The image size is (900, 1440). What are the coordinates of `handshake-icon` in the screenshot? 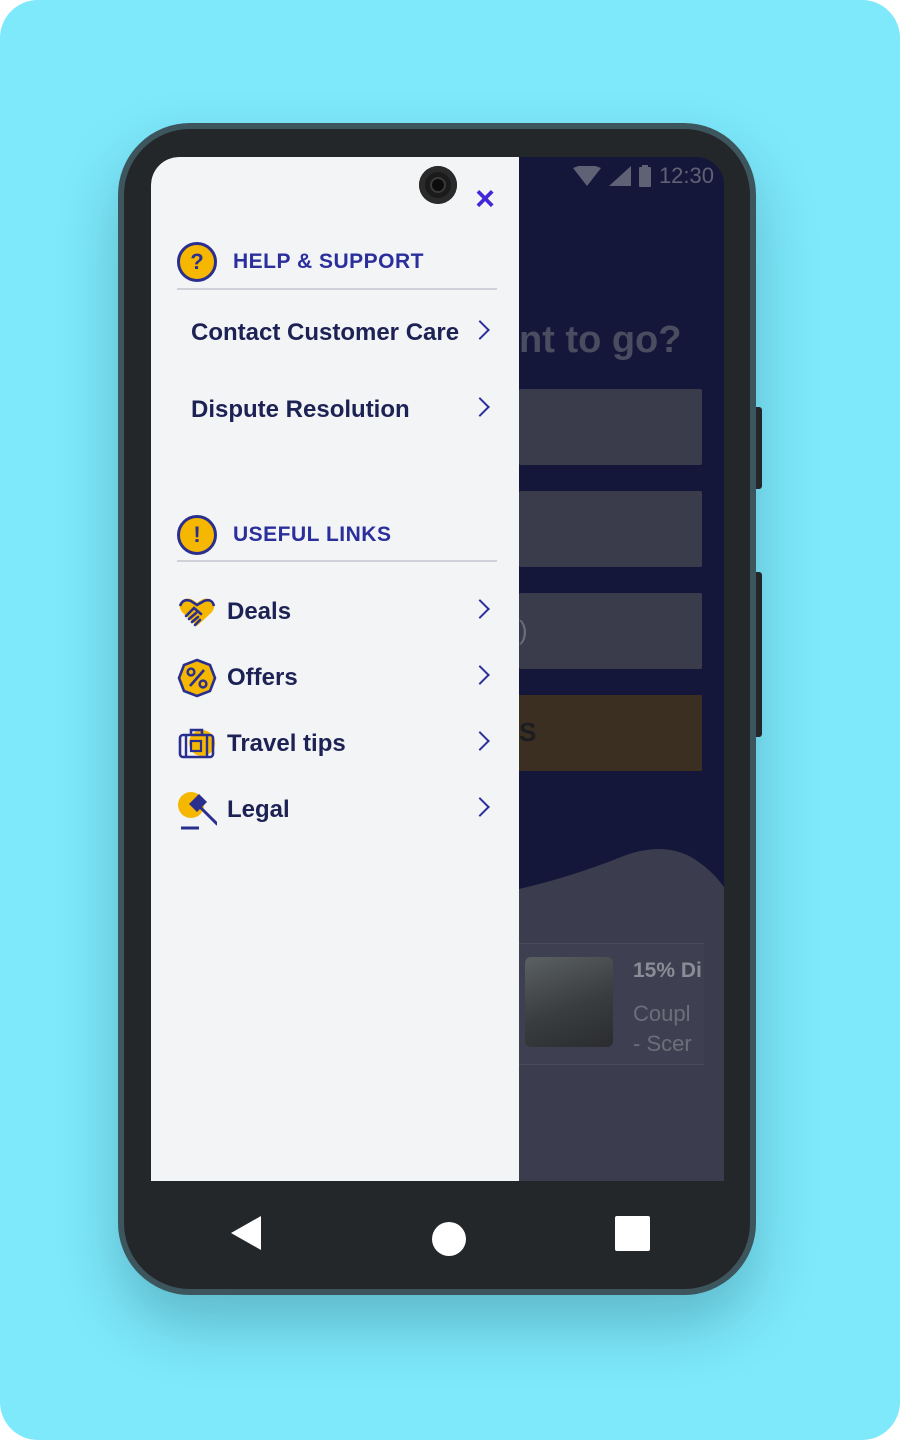 It's located at (197, 612).